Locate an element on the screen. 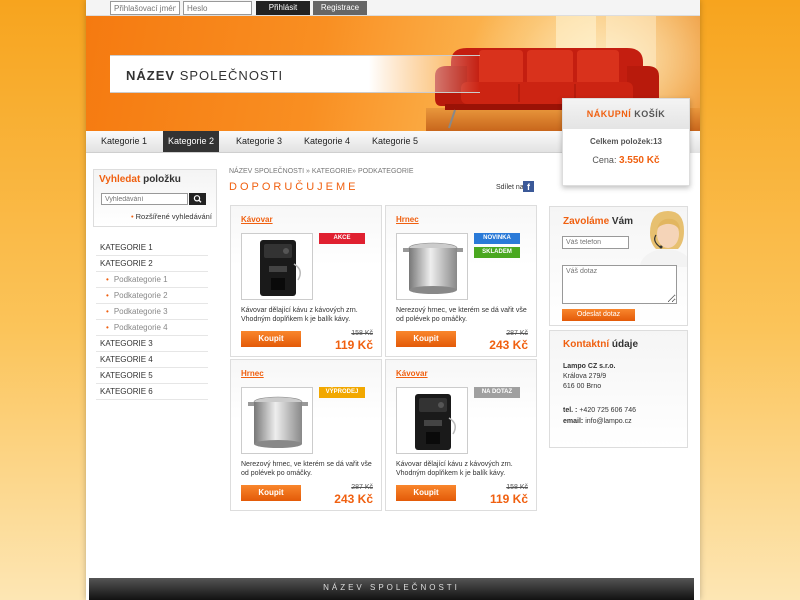  advanced-search-link: • Rozšířené vyhledávání is located at coordinates (171, 216).